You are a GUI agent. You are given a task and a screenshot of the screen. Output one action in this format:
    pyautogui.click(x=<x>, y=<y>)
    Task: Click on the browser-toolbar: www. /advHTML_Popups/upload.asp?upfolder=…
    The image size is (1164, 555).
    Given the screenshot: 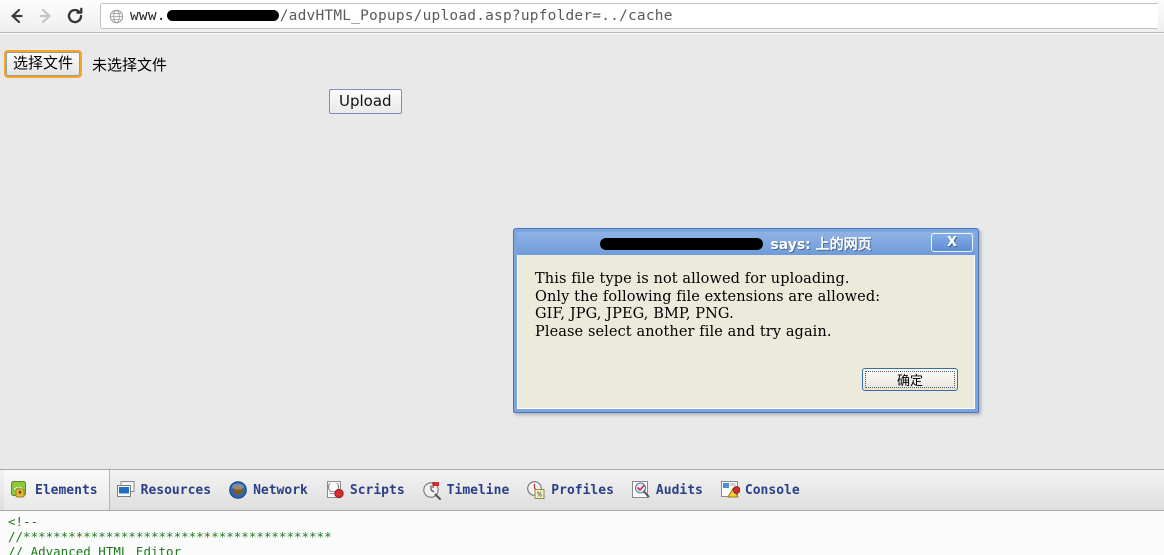 What is the action you would take?
    pyautogui.click(x=582, y=16)
    